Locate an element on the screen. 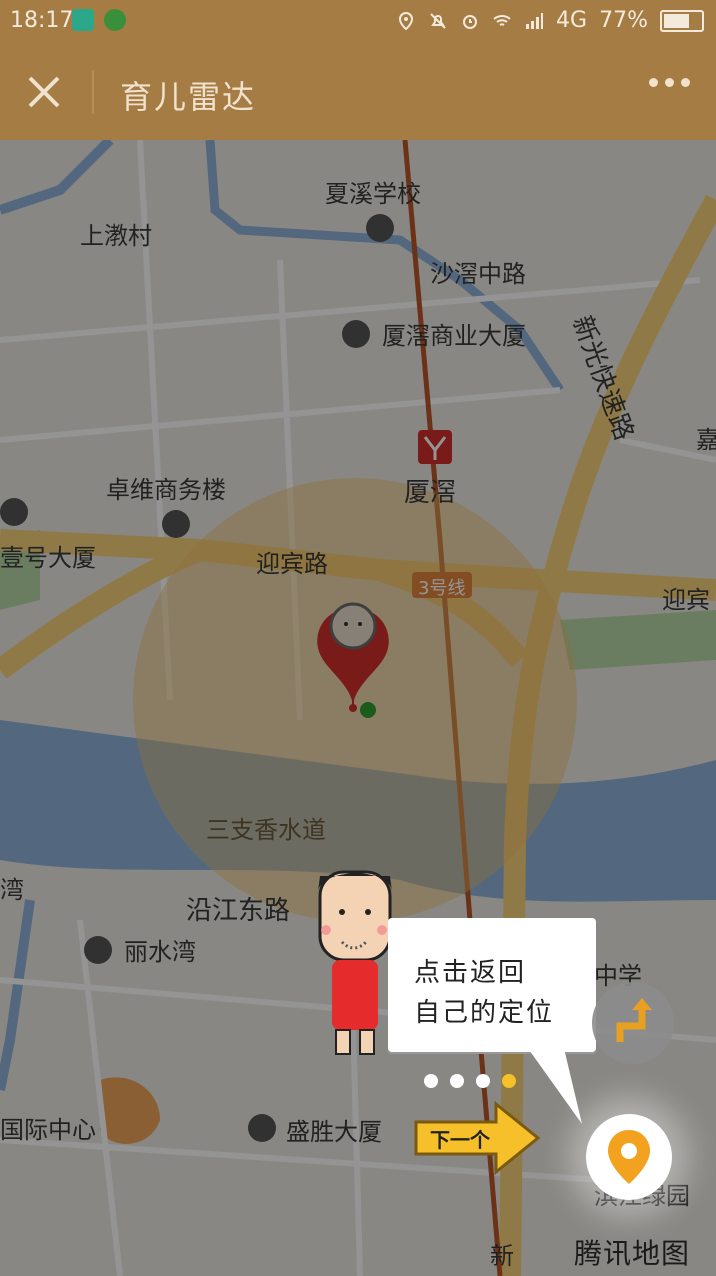 The image size is (716, 1276). poi-lishui-bay: 丽水湾 is located at coordinates (160, 949).